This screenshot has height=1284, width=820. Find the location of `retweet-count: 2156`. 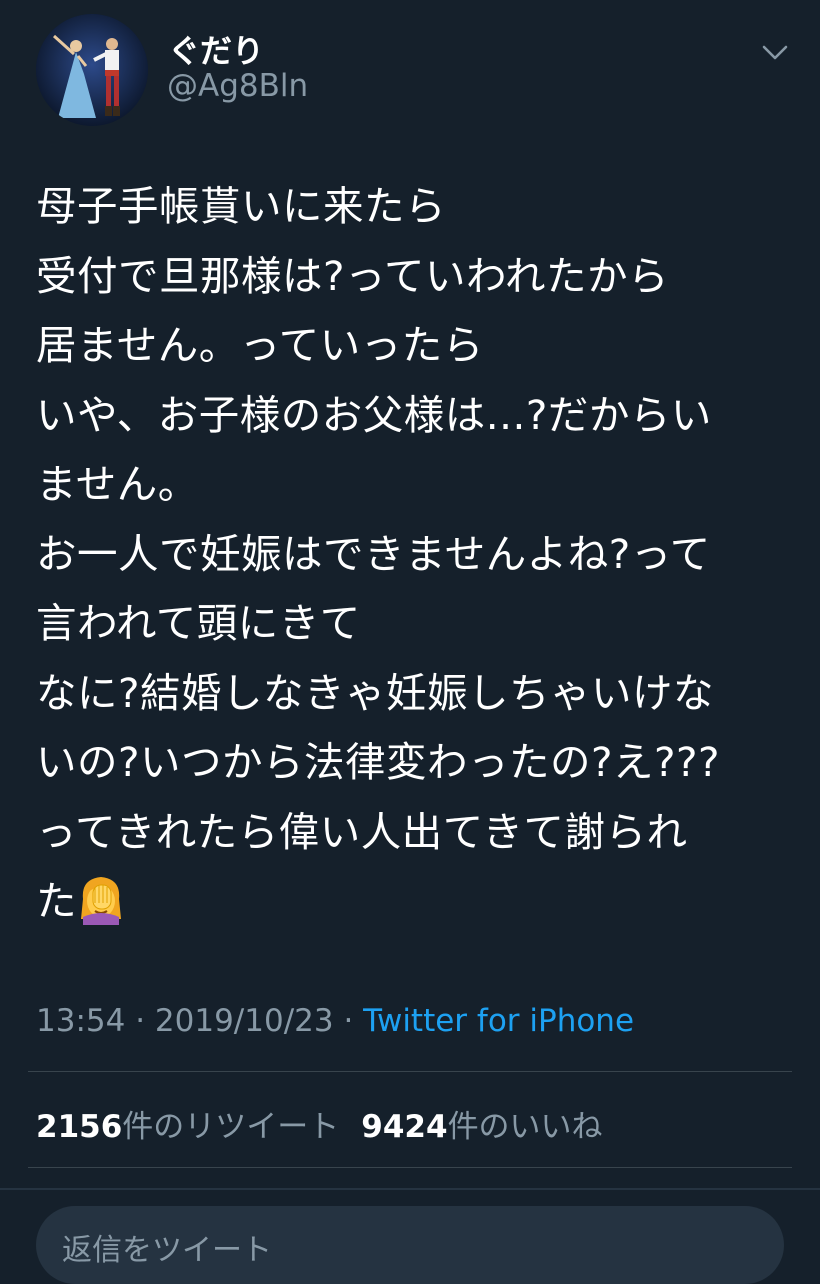

retweet-count: 2156 is located at coordinates (79, 1127).